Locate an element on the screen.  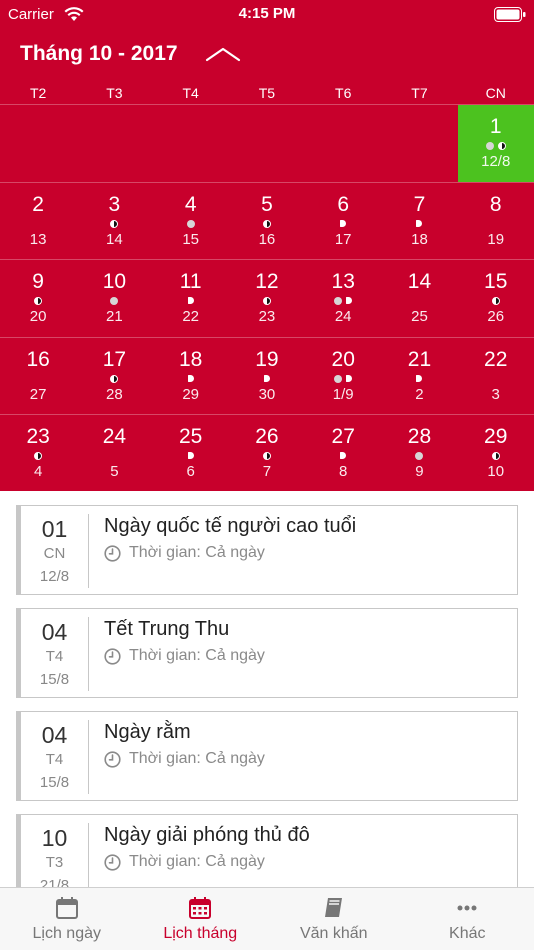
lunar-date: 8 is located at coordinates (343, 472).